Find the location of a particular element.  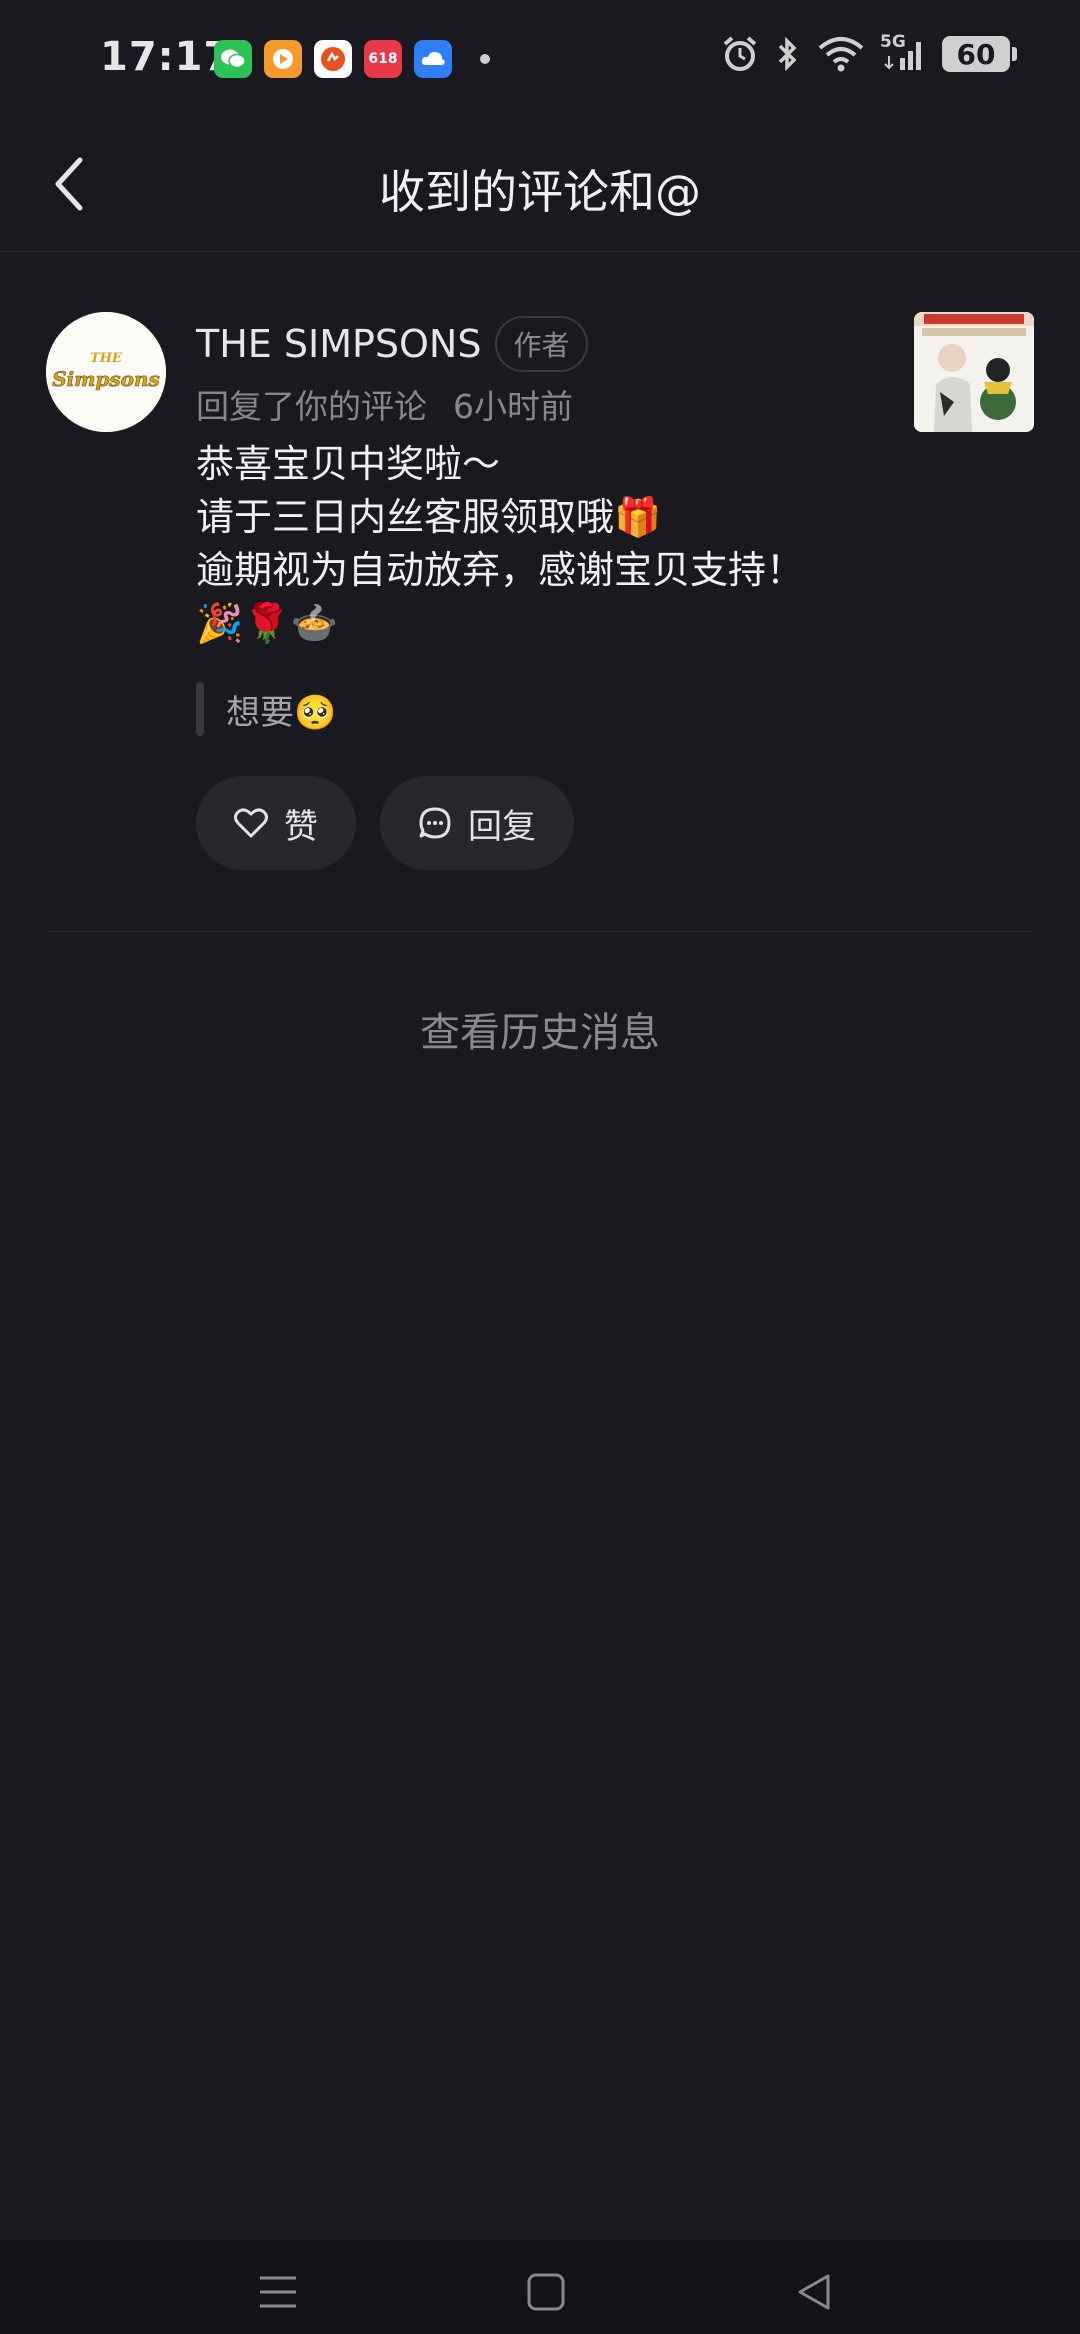

promo-618-app-icon: 618 is located at coordinates (383, 59).